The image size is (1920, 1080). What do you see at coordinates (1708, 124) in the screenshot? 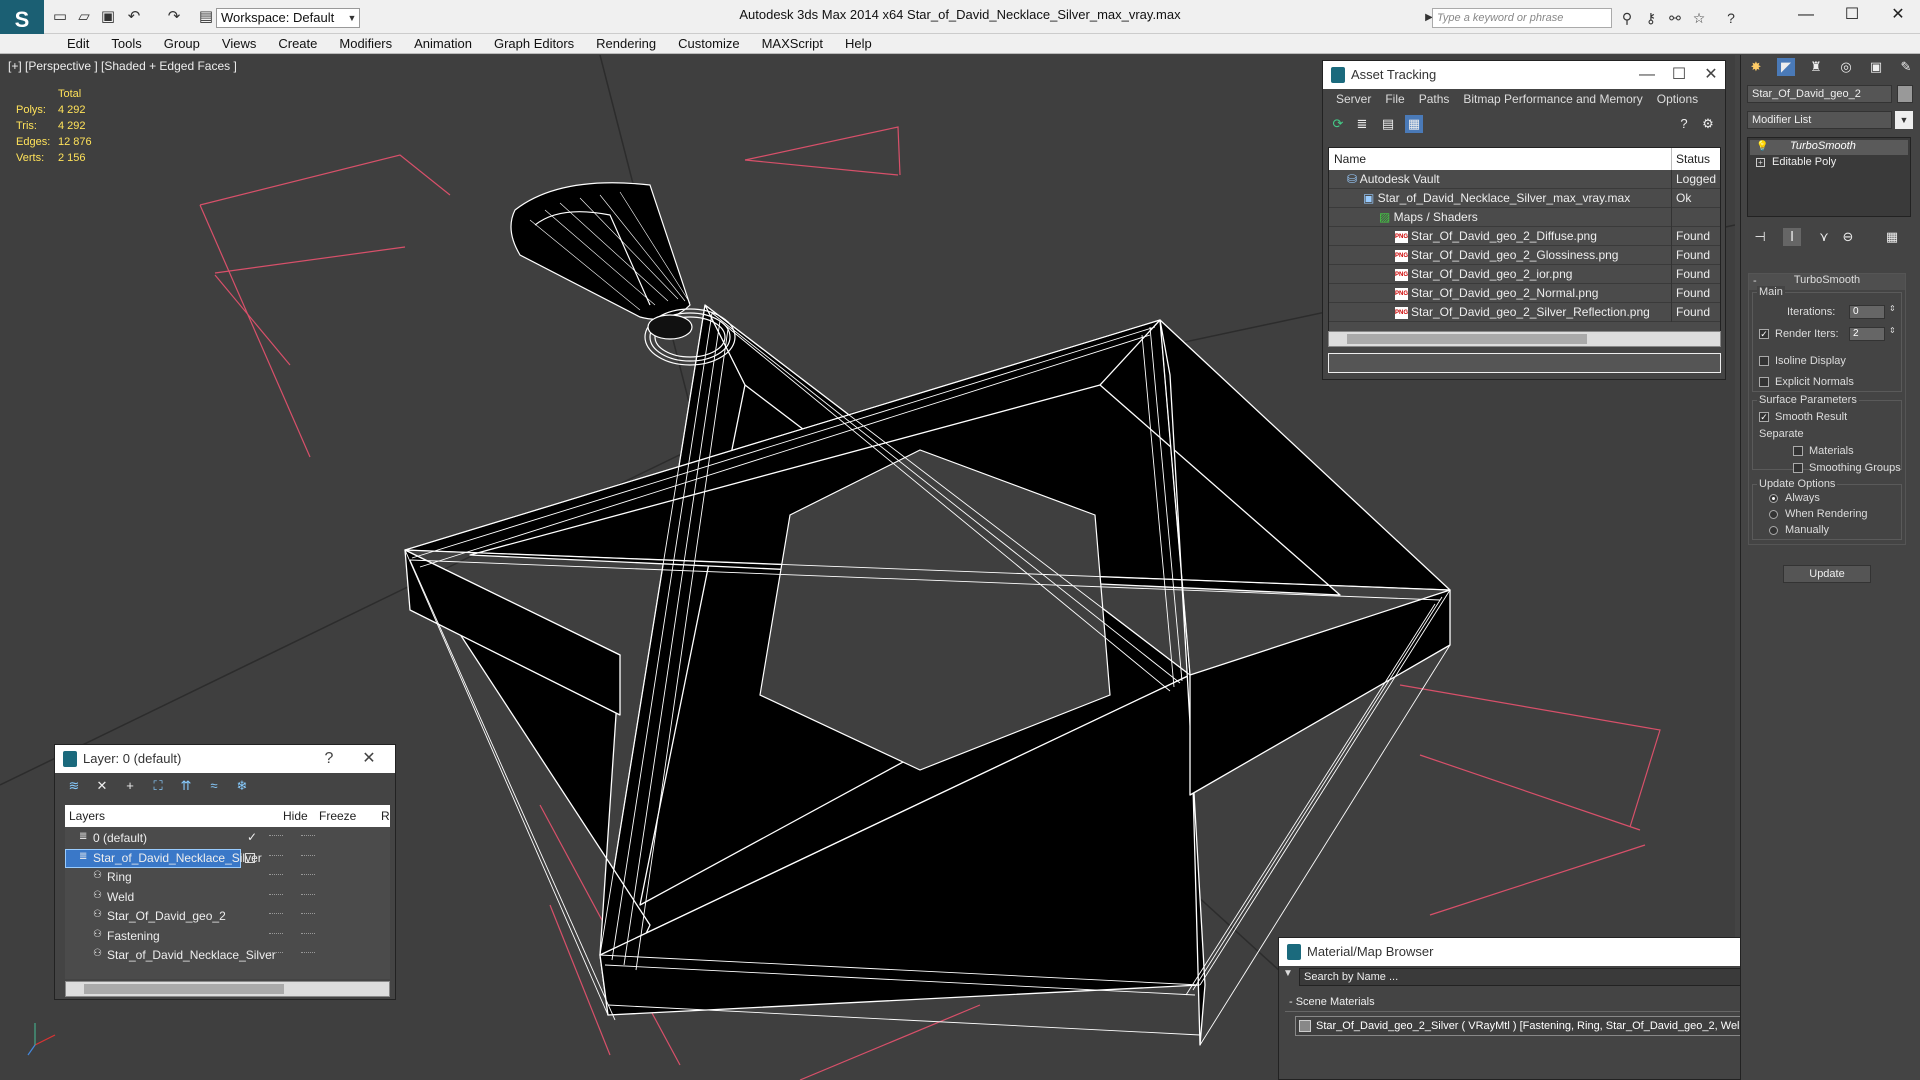
I see `settings-icon: ⚙` at bounding box center [1708, 124].